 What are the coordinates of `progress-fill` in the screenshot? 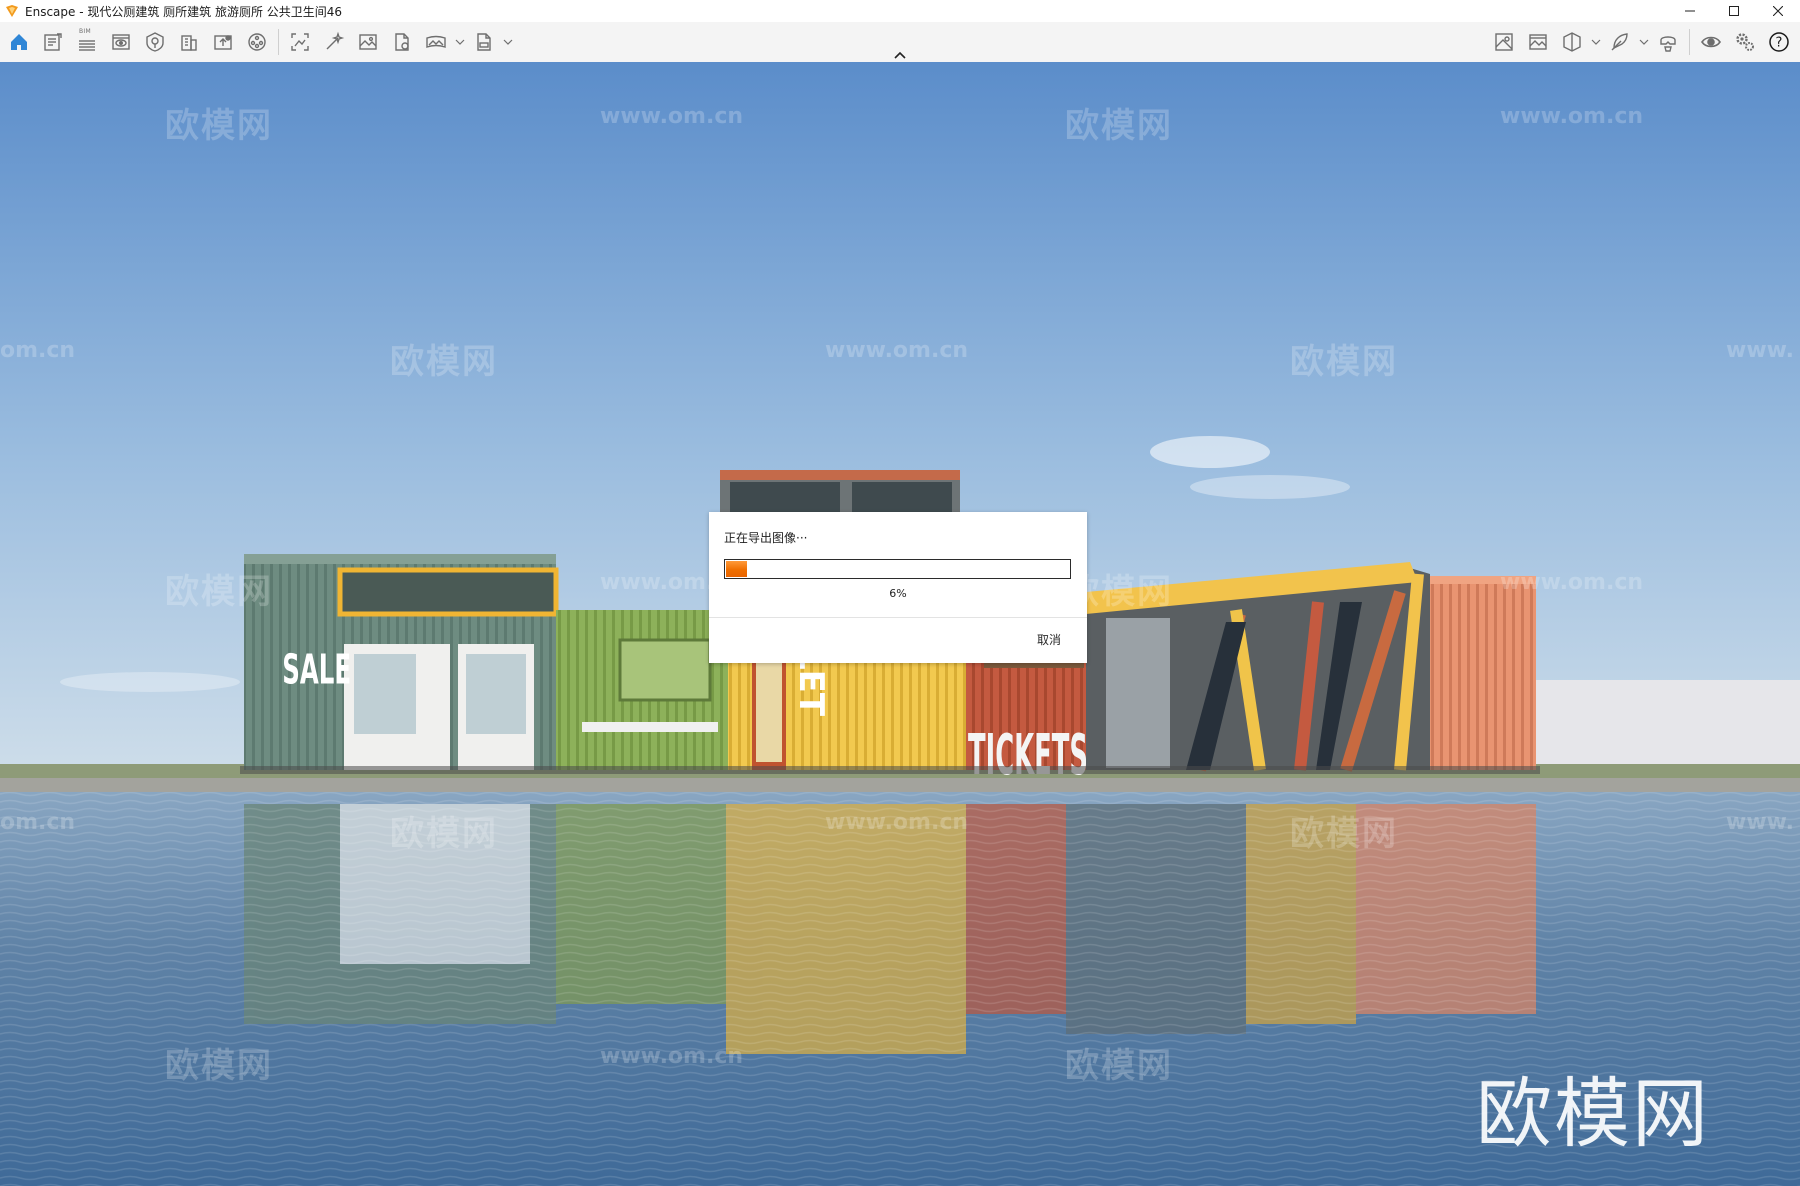 It's located at (736, 569).